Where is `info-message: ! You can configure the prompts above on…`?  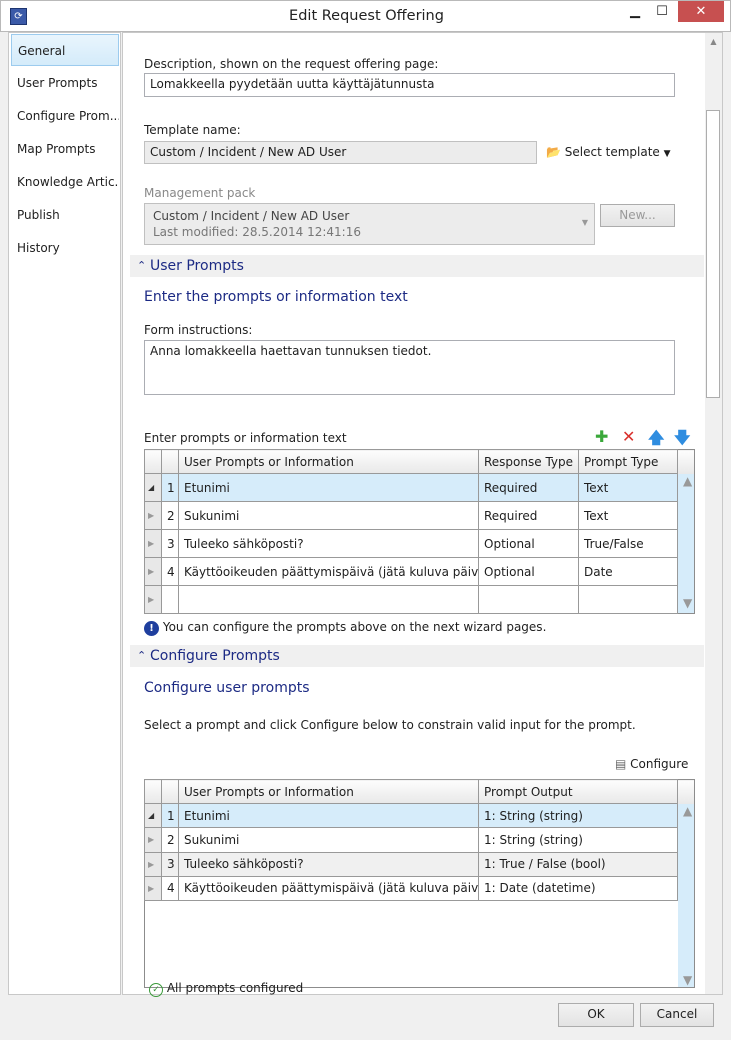
info-message: ! You can configure the prompts above on… is located at coordinates (345, 628).